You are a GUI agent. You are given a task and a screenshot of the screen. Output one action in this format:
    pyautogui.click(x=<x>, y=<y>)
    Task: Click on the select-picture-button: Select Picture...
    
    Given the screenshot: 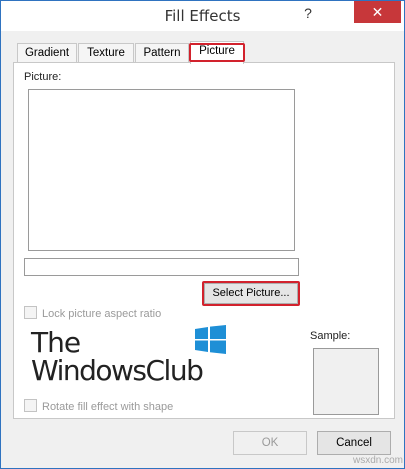 What is the action you would take?
    pyautogui.click(x=251, y=293)
    